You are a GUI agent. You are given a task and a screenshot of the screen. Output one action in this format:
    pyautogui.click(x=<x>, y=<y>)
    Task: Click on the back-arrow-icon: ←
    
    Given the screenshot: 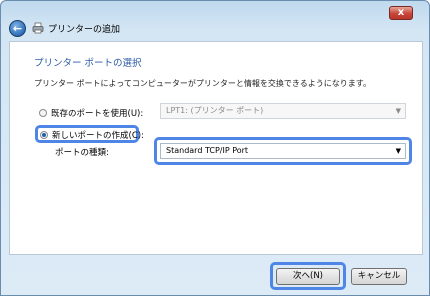 What is the action you would take?
    pyautogui.click(x=17, y=28)
    